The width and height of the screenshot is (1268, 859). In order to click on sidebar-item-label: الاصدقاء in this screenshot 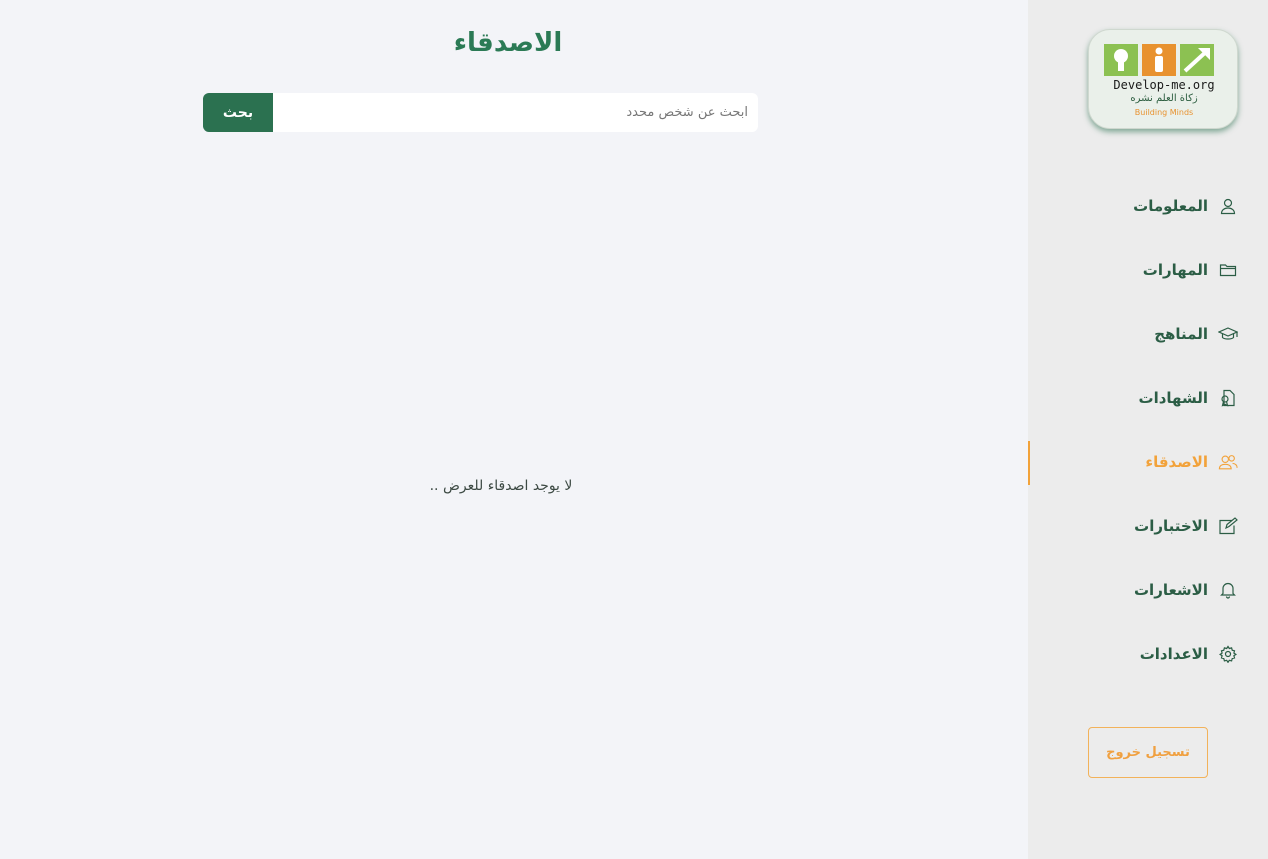, I will do `click(1176, 462)`.